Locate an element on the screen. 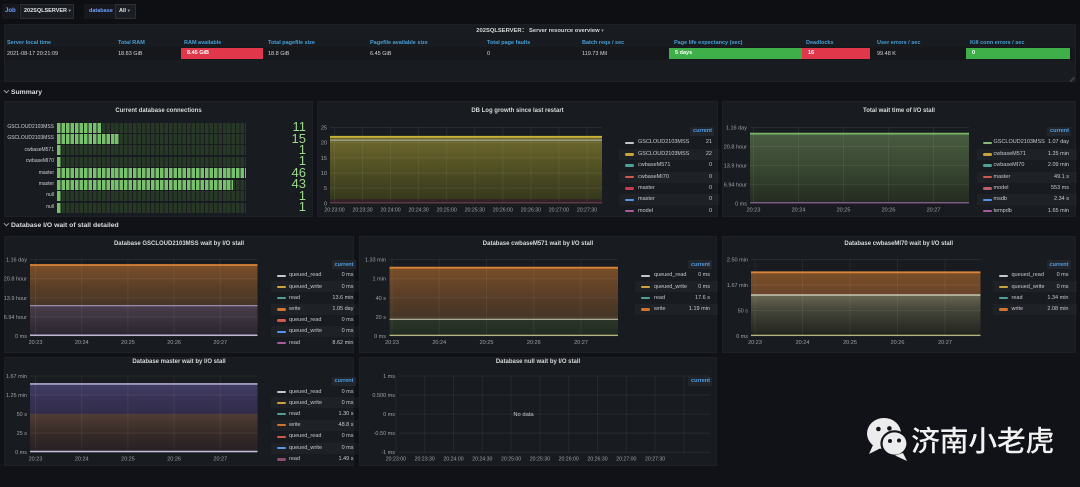 The height and width of the screenshot is (487, 1080). svg-text: 5 is located at coordinates (325, 189).